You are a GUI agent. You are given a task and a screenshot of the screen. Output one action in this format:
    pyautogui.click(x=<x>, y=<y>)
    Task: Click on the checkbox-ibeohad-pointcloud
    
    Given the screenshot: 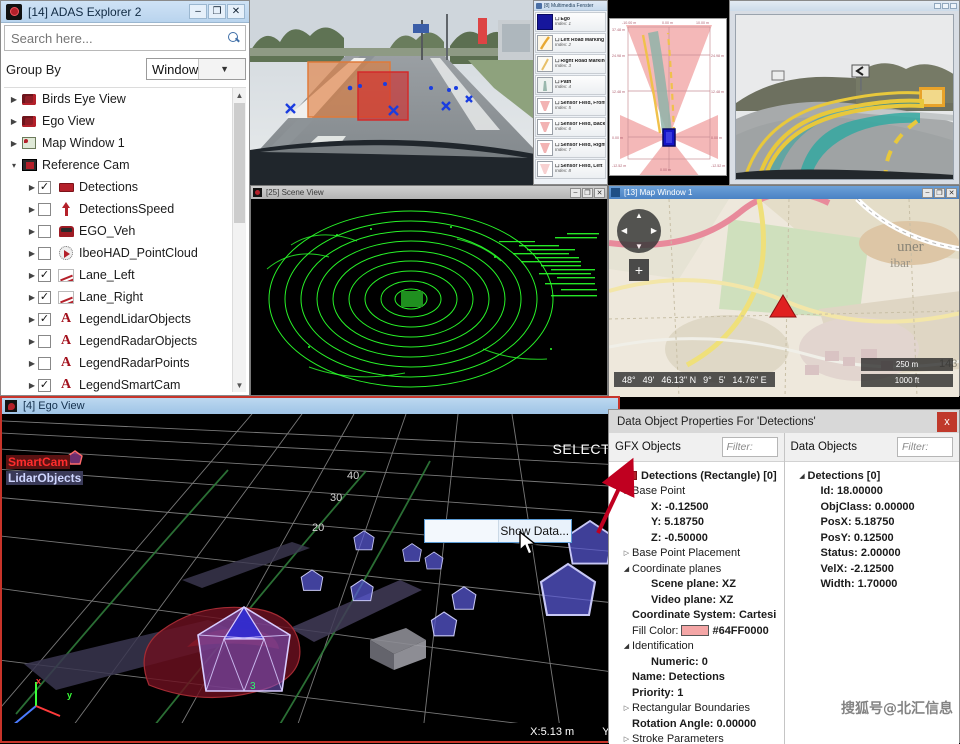 What is the action you would take?
    pyautogui.click(x=44, y=253)
    